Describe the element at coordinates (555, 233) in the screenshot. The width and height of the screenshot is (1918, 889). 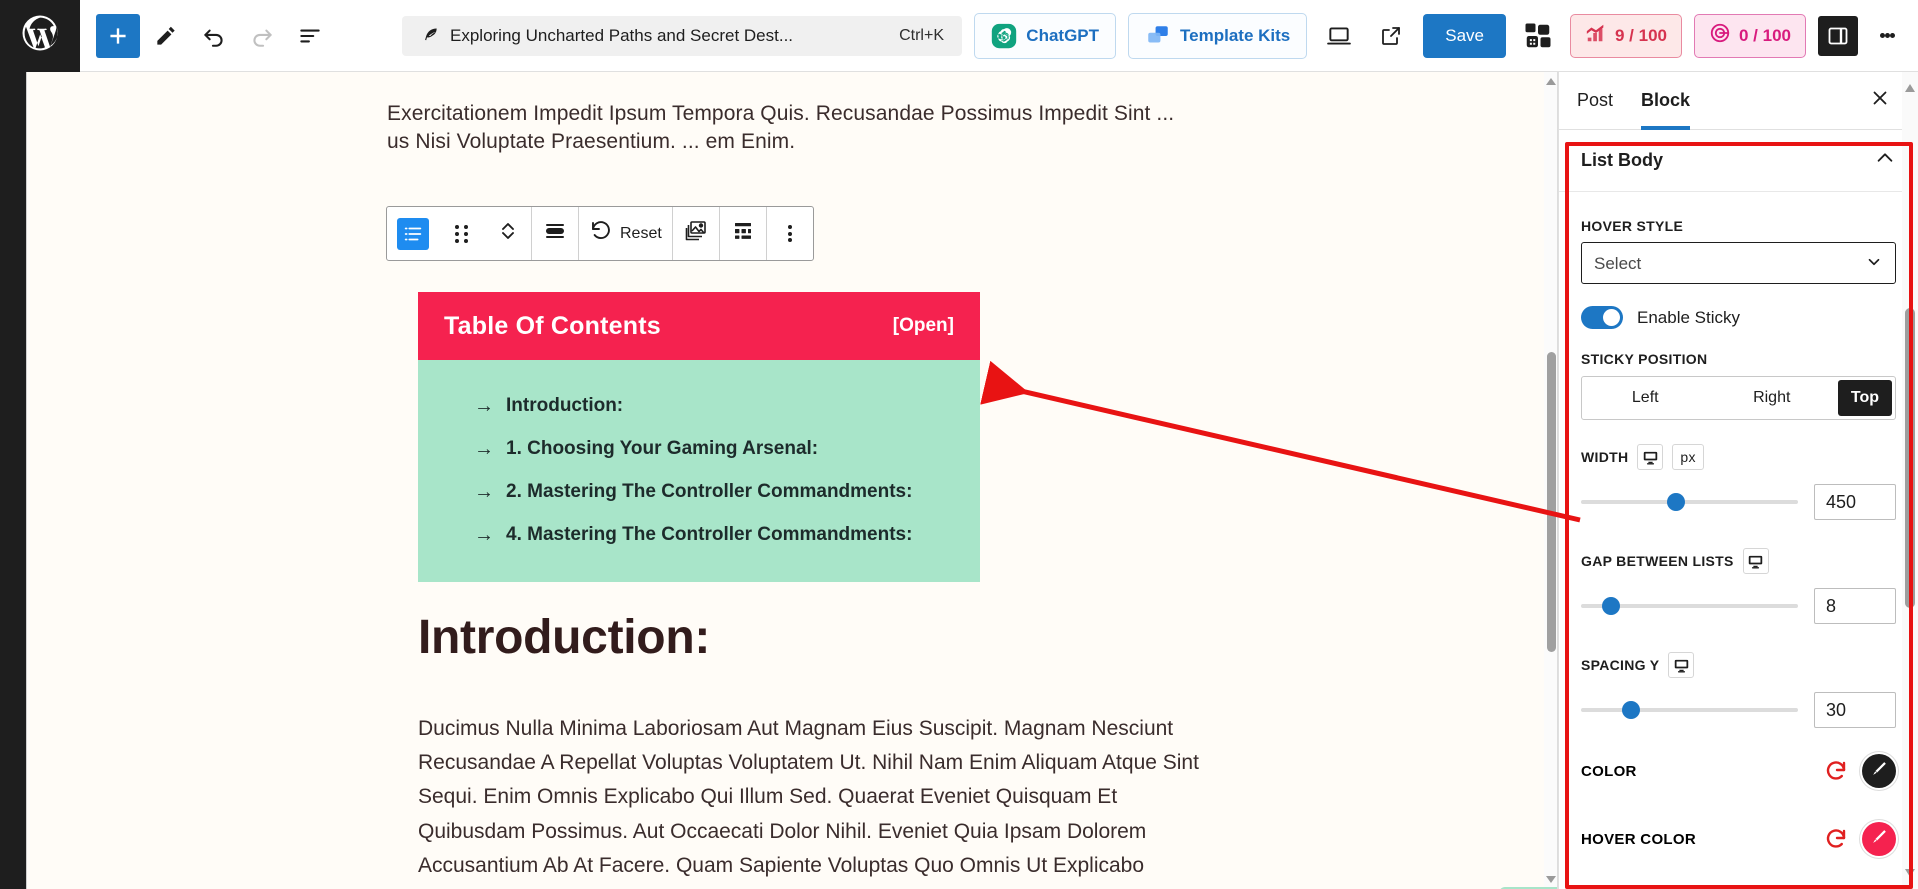
I see `align-button` at that location.